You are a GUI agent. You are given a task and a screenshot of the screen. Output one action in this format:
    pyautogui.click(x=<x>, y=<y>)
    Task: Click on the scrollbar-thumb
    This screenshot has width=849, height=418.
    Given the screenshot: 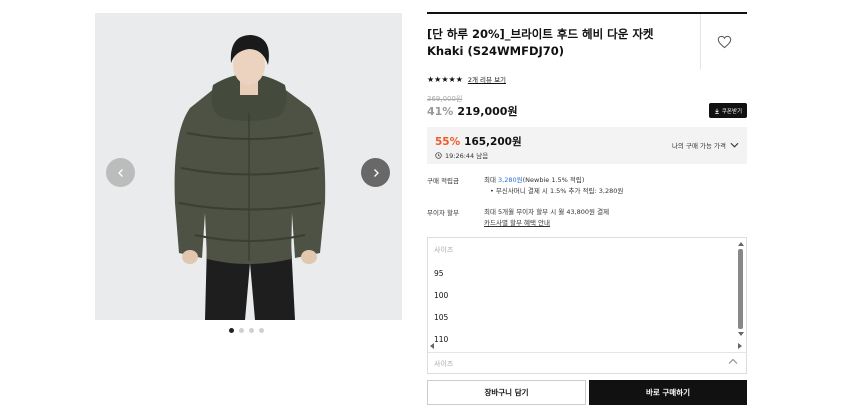 What is the action you would take?
    pyautogui.click(x=740, y=289)
    